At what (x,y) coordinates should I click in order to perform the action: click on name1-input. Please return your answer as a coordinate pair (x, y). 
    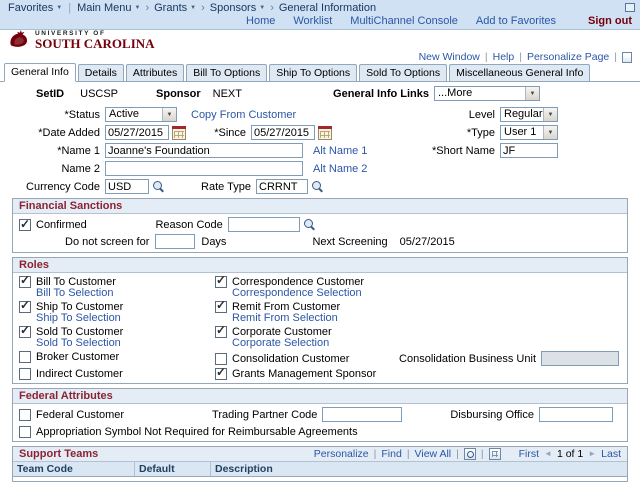
    Looking at the image, I should click on (204, 150).